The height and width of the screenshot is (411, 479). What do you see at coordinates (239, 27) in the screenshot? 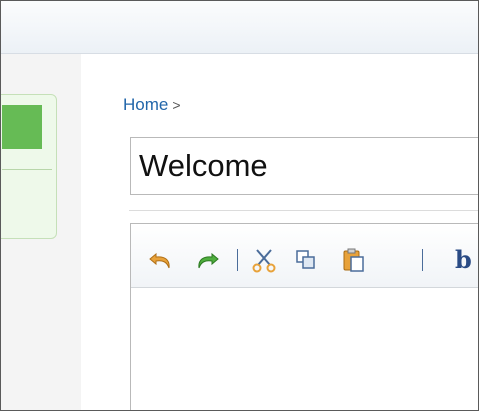
I see `top-header-bar` at bounding box center [239, 27].